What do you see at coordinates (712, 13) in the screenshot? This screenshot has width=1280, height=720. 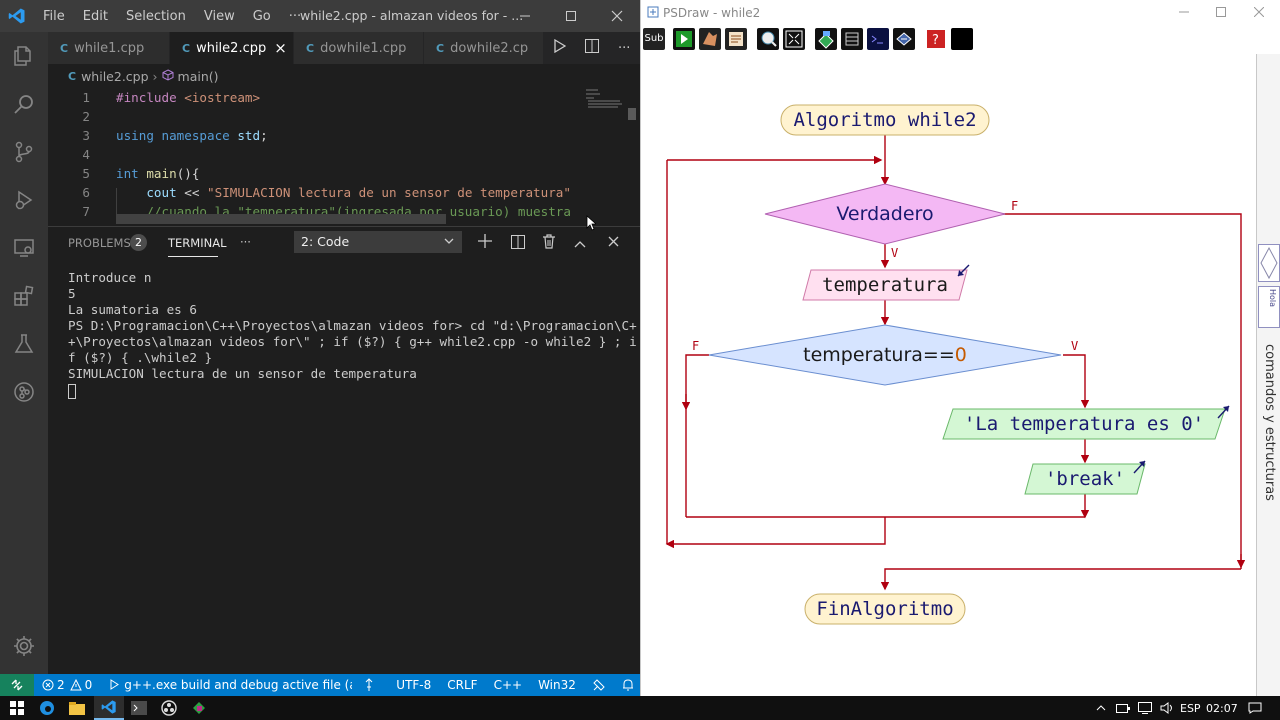 I see `psdraw-title: PSDraw - while2` at bounding box center [712, 13].